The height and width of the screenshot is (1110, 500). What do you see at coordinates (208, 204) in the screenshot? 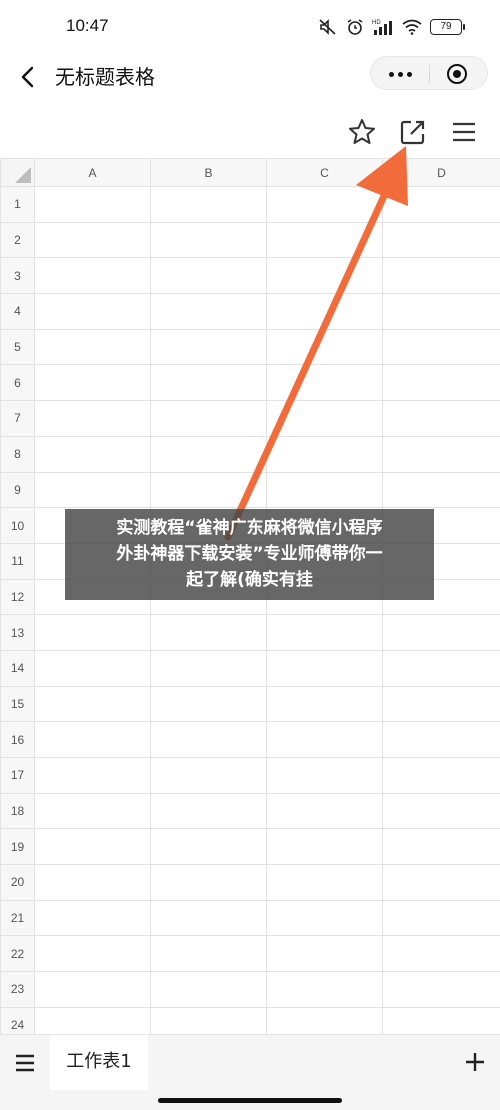
I see `cell-B1` at bounding box center [208, 204].